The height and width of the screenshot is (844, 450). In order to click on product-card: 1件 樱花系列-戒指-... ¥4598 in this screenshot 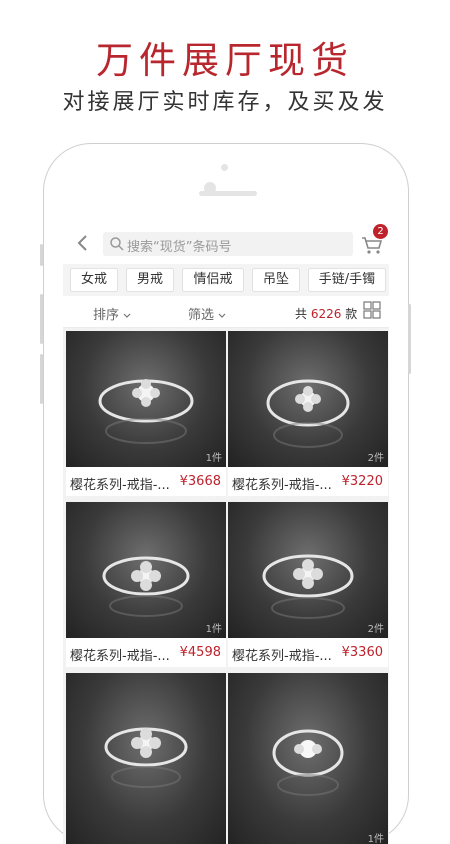, I will do `click(146, 584)`.